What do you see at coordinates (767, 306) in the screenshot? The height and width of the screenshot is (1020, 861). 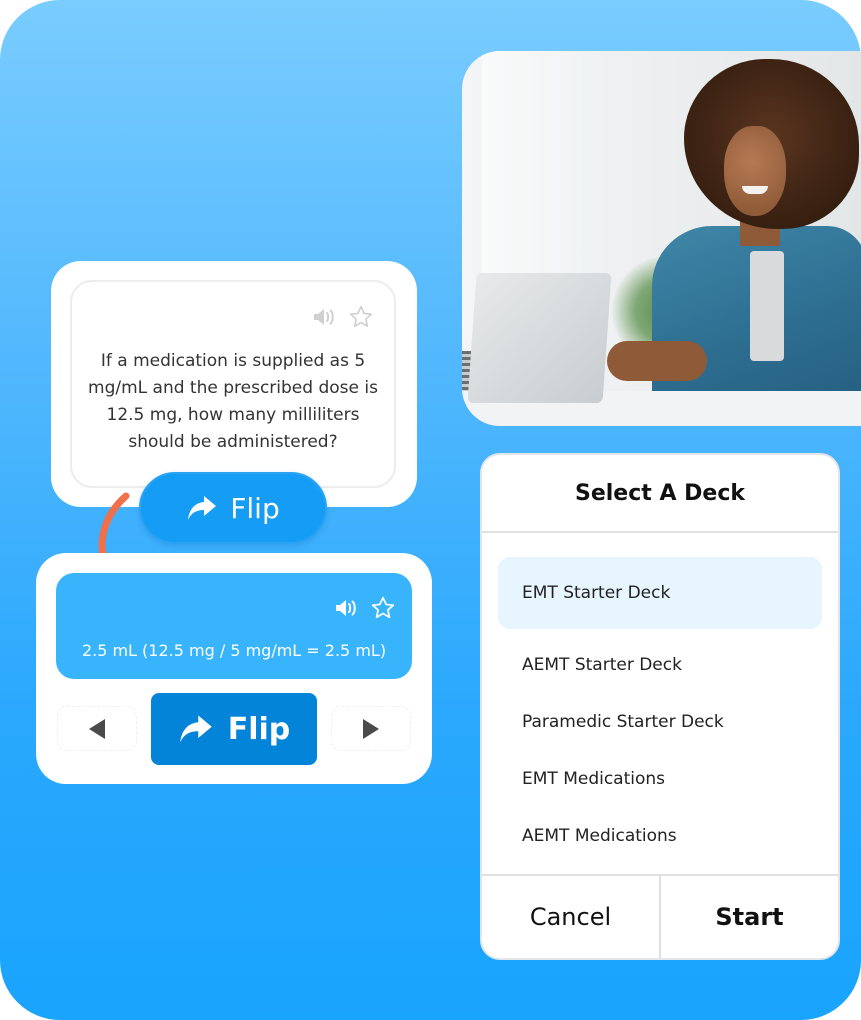 I see `photo-person-shirt` at bounding box center [767, 306].